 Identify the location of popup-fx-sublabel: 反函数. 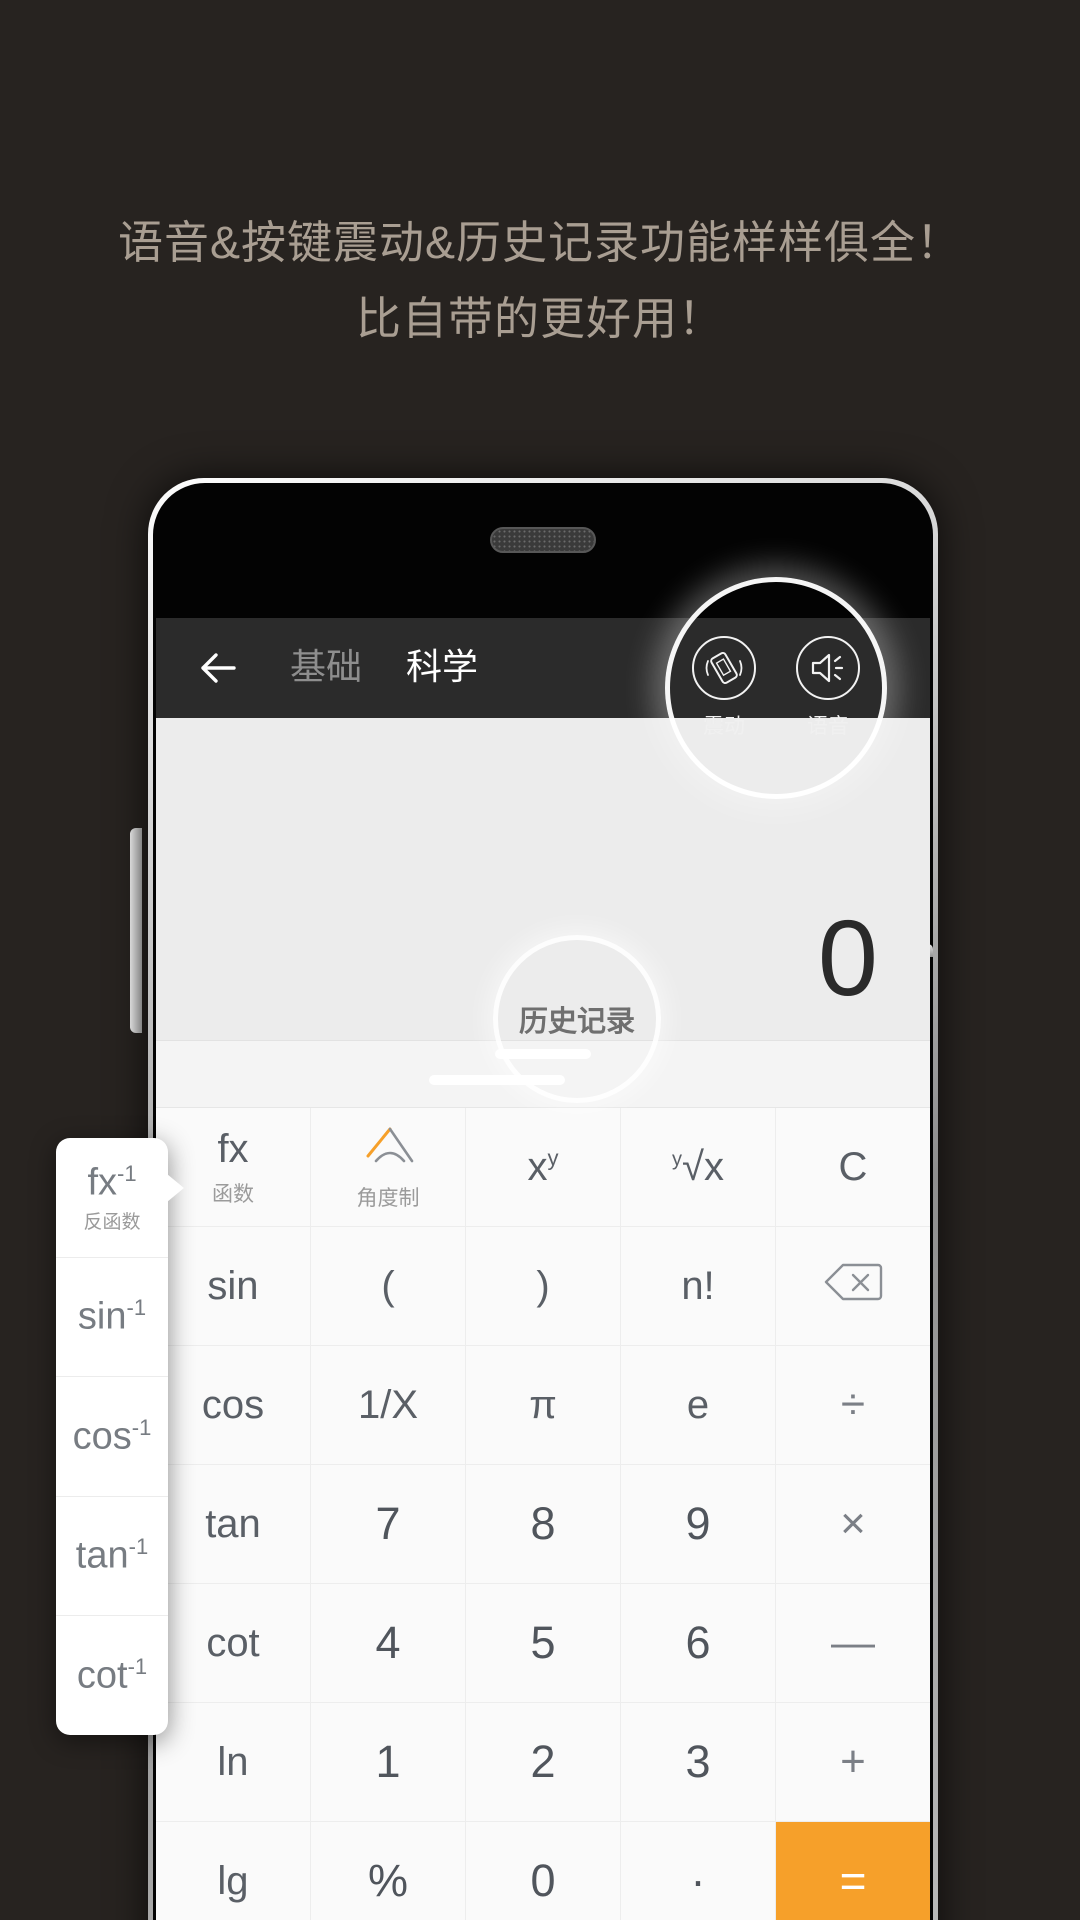
(112, 1222).